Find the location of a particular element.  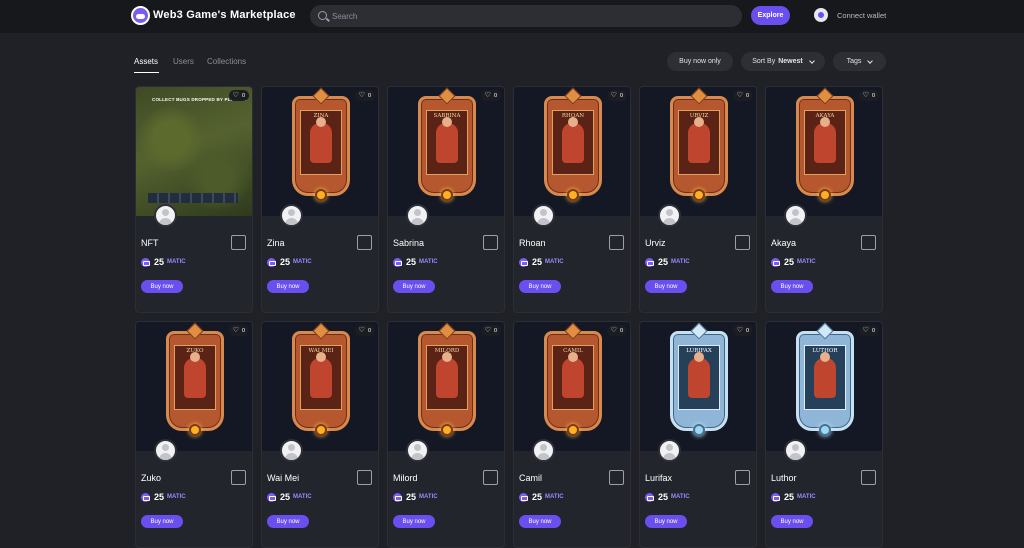

asset-name: Wai Mei is located at coordinates (283, 478).